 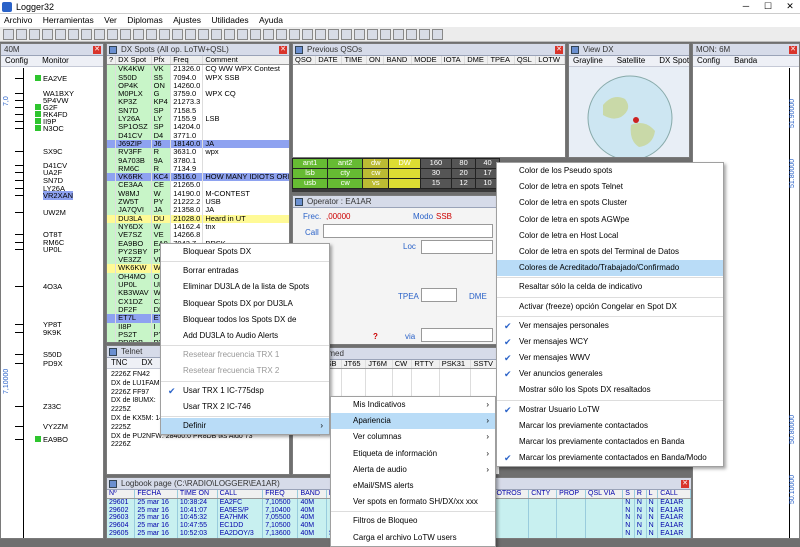 I want to click on via-input, so click(x=457, y=335).